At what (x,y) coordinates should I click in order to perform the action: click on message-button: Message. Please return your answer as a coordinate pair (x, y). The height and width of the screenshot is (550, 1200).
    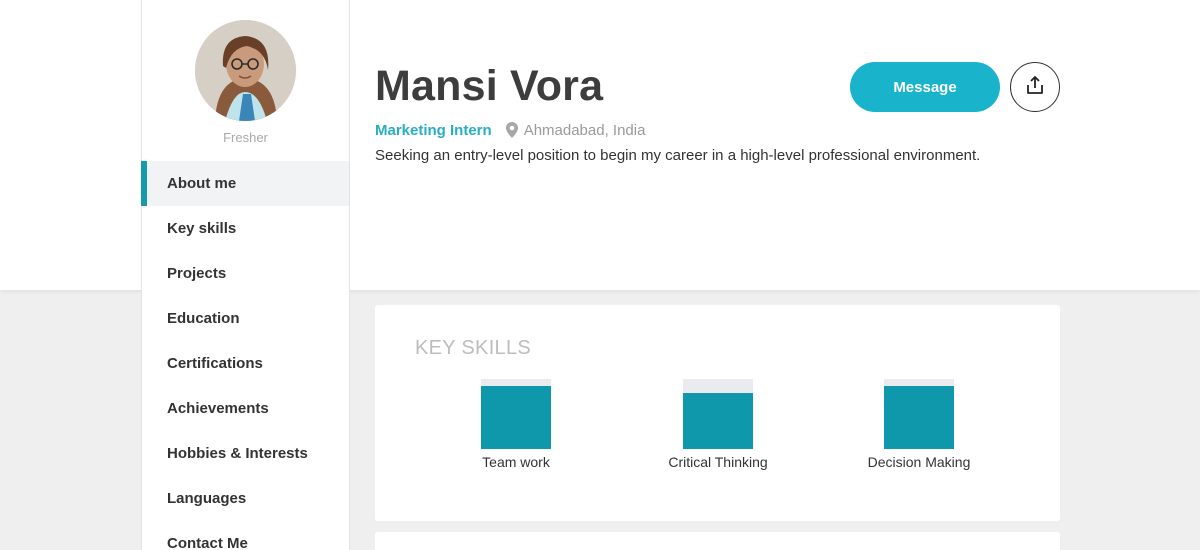
    Looking at the image, I should click on (925, 87).